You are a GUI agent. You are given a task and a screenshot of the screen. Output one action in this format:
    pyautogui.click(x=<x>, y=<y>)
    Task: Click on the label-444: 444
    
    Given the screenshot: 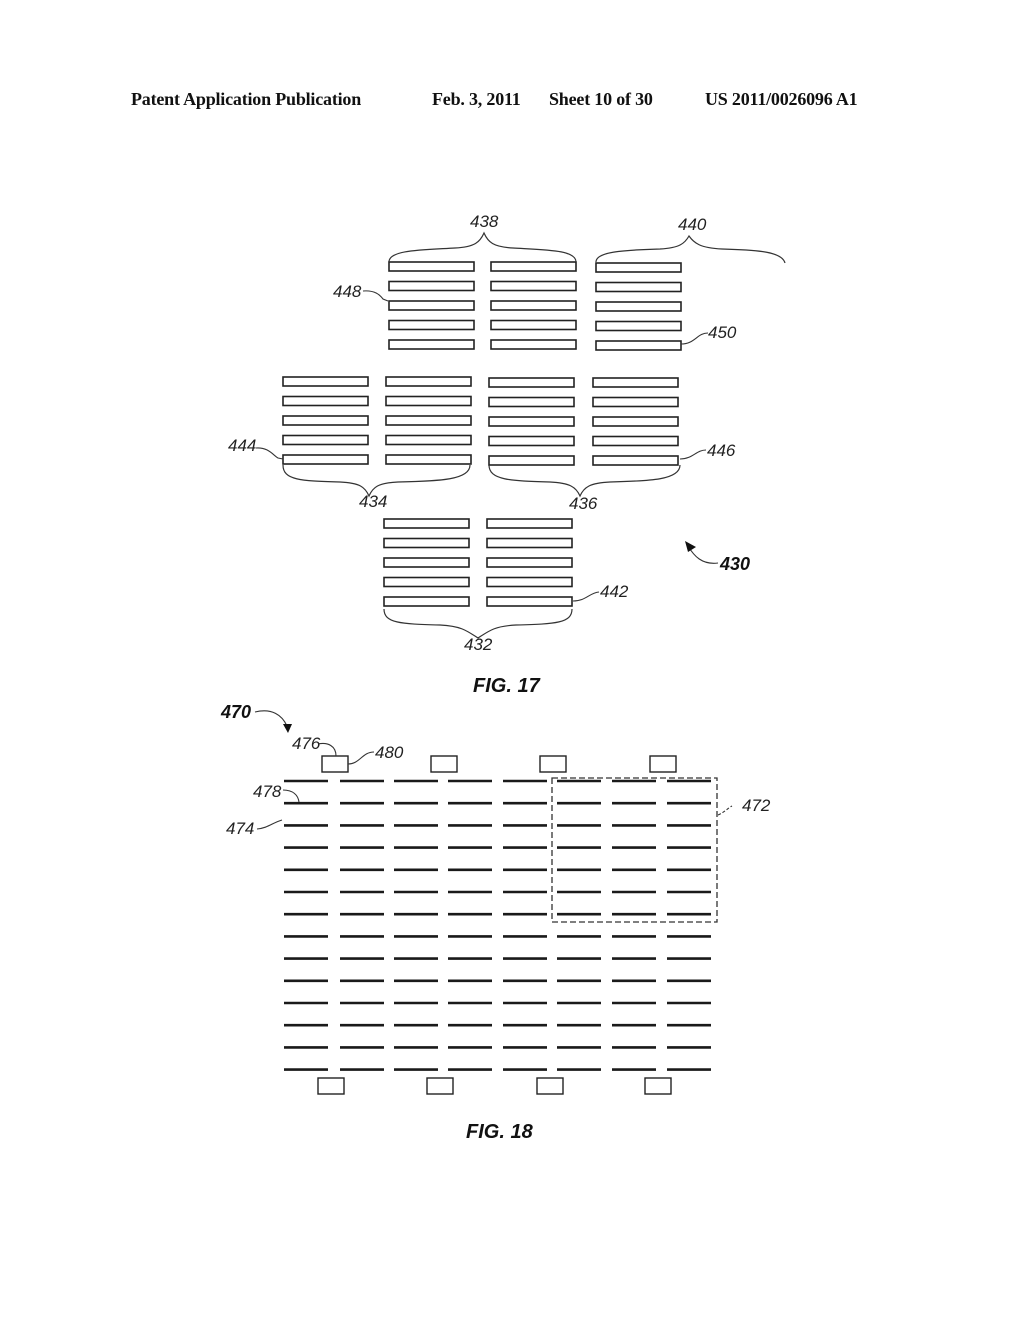 What is the action you would take?
    pyautogui.click(x=242, y=445)
    